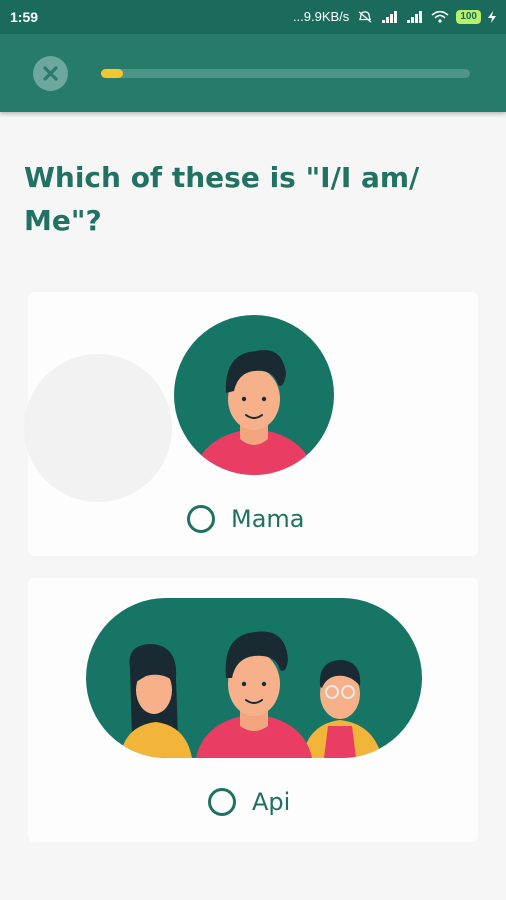  Describe the element at coordinates (321, 16) in the screenshot. I see `network-speed: ...9.9KB/s` at that location.